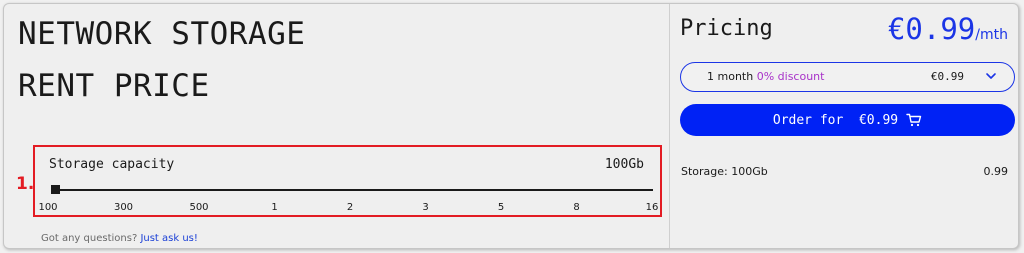 The image size is (1024, 253). I want to click on panel-divider, so click(669, 126).